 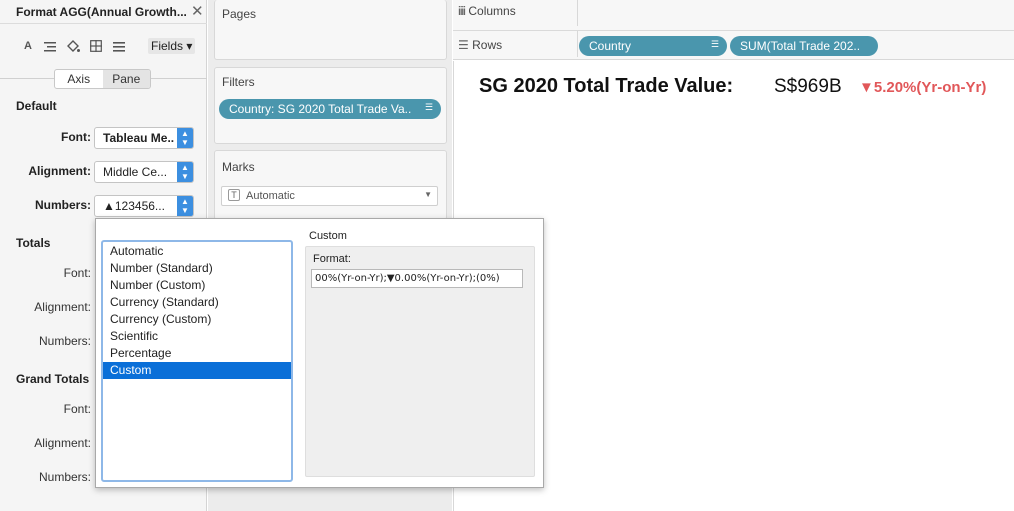 What do you see at coordinates (119, 46) in the screenshot?
I see `lines-format-icon` at bounding box center [119, 46].